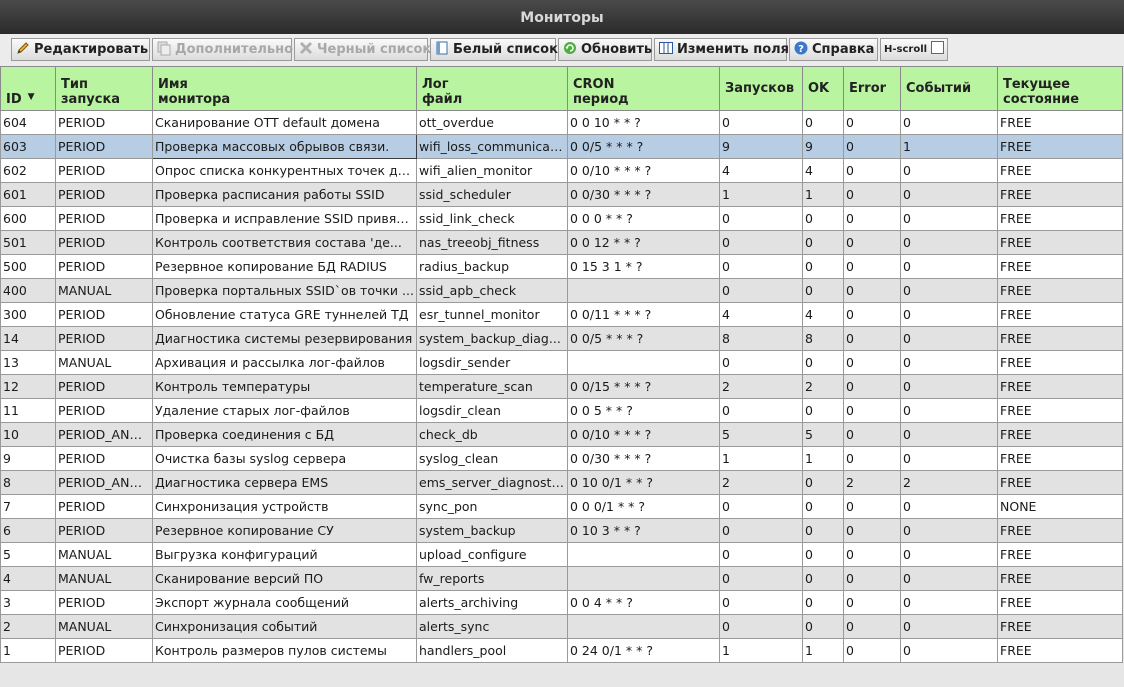 The image size is (1124, 687). I want to click on cell-id: 600, so click(28, 218).